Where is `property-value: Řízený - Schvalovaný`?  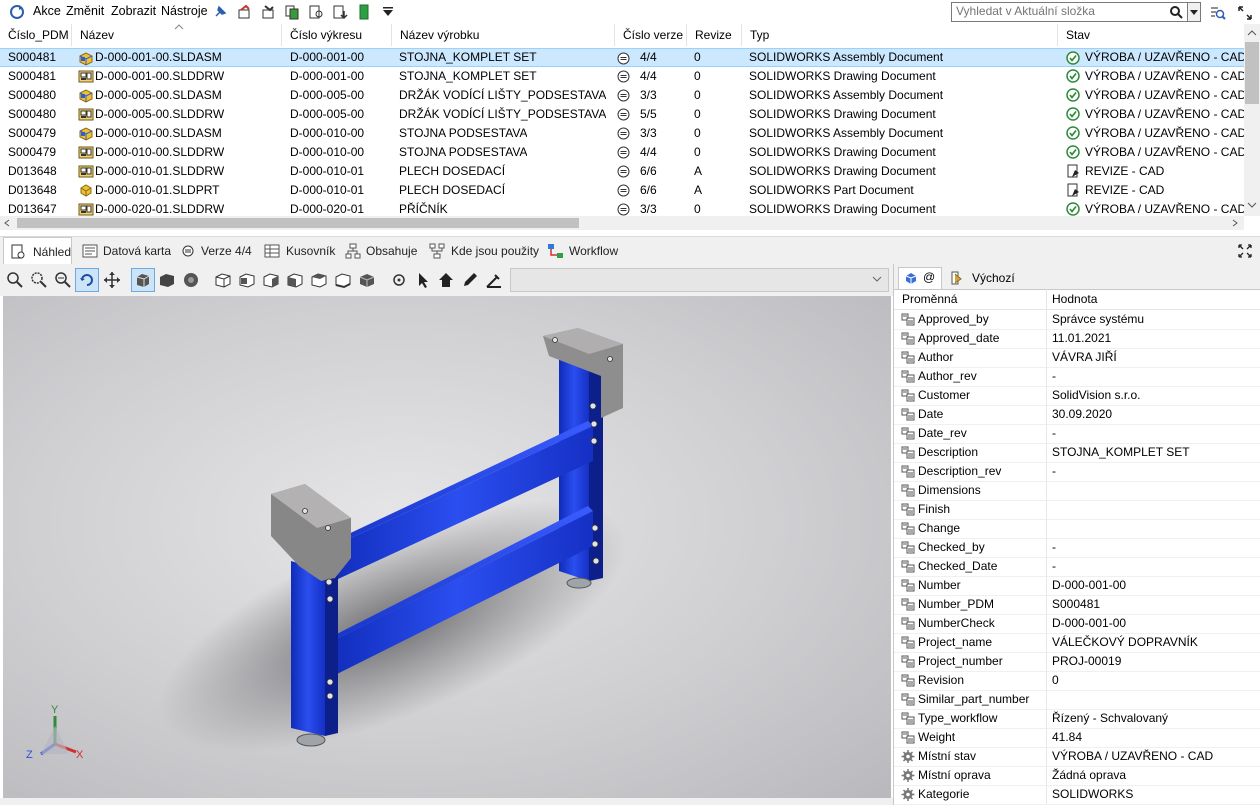 property-value: Řízený - Schvalovaný is located at coordinates (1110, 718).